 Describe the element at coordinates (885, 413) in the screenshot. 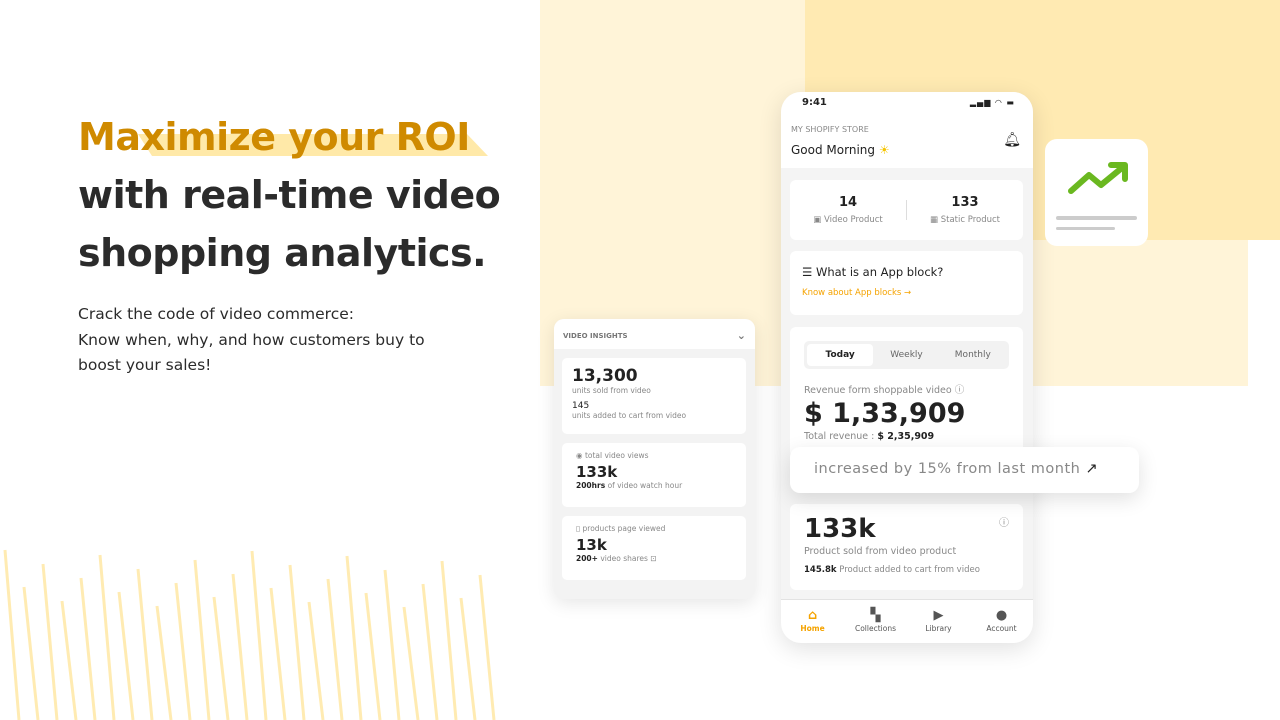

I see `revenue-value: $ 1,33,909` at that location.